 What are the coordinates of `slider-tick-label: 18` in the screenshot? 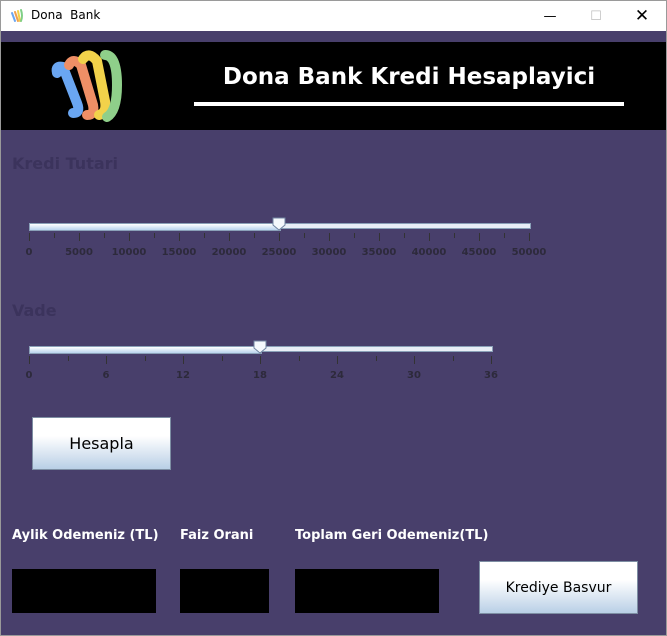 It's located at (260, 375).